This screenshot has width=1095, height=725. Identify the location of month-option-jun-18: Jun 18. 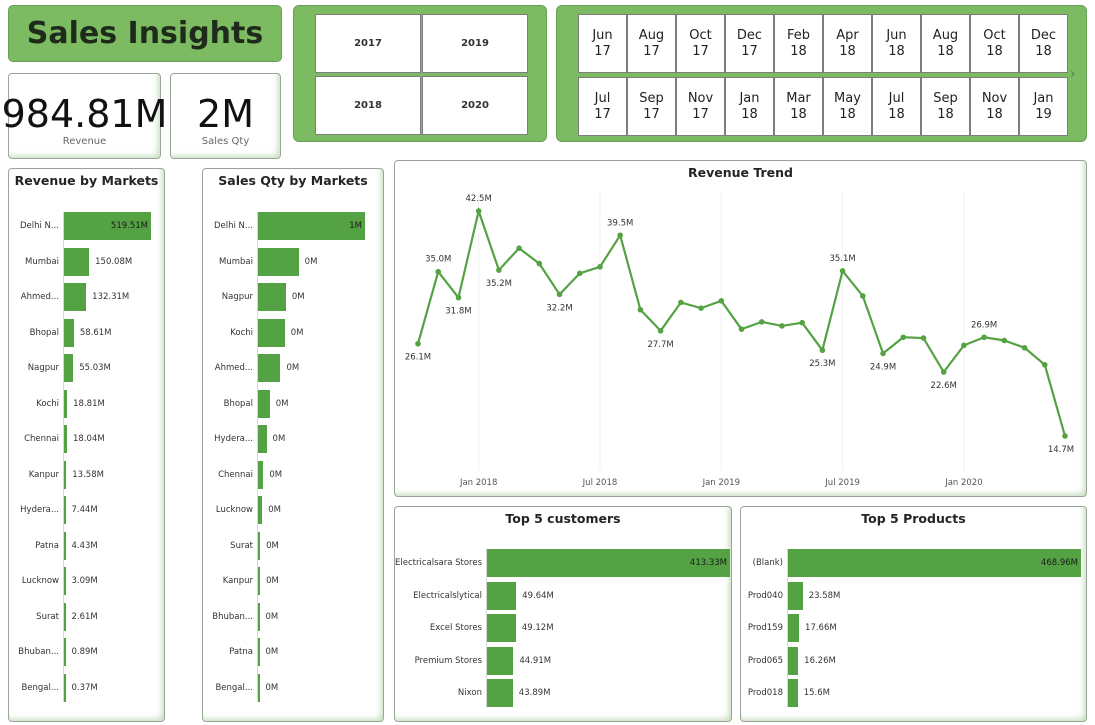
(896, 43).